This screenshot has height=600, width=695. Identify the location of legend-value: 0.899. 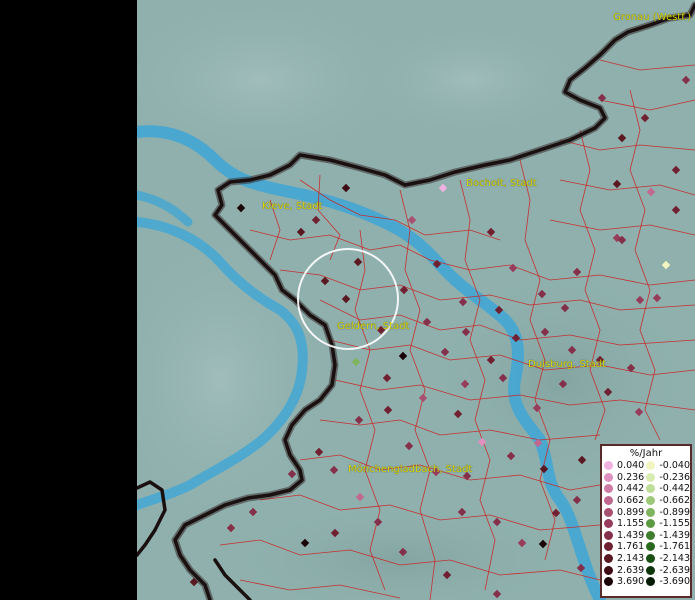
(631, 512).